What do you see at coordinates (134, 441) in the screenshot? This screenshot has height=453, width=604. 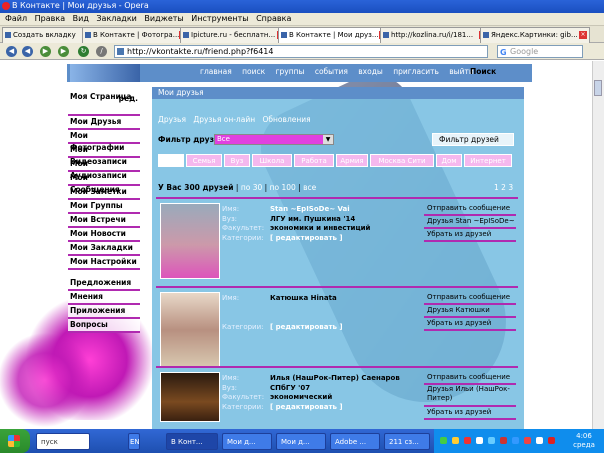 I see `taskbar-lang: EN` at bounding box center [134, 441].